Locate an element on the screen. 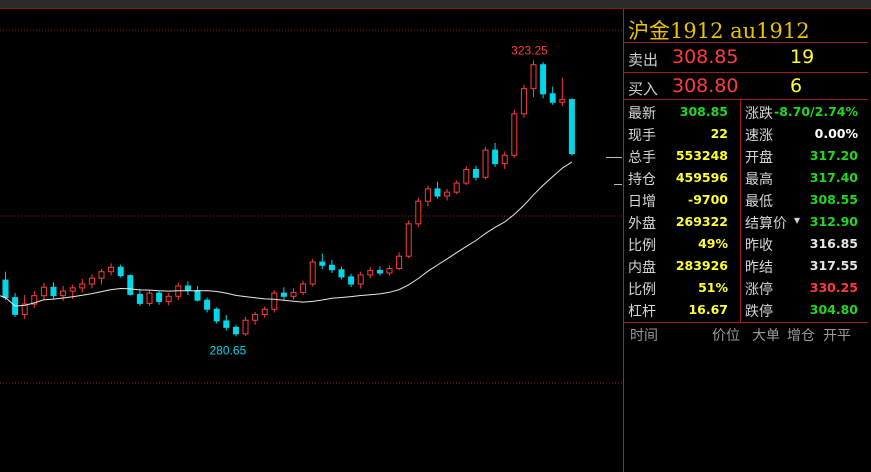 The width and height of the screenshot is (871, 472). quote-value: 16.67 is located at coordinates (708, 309).